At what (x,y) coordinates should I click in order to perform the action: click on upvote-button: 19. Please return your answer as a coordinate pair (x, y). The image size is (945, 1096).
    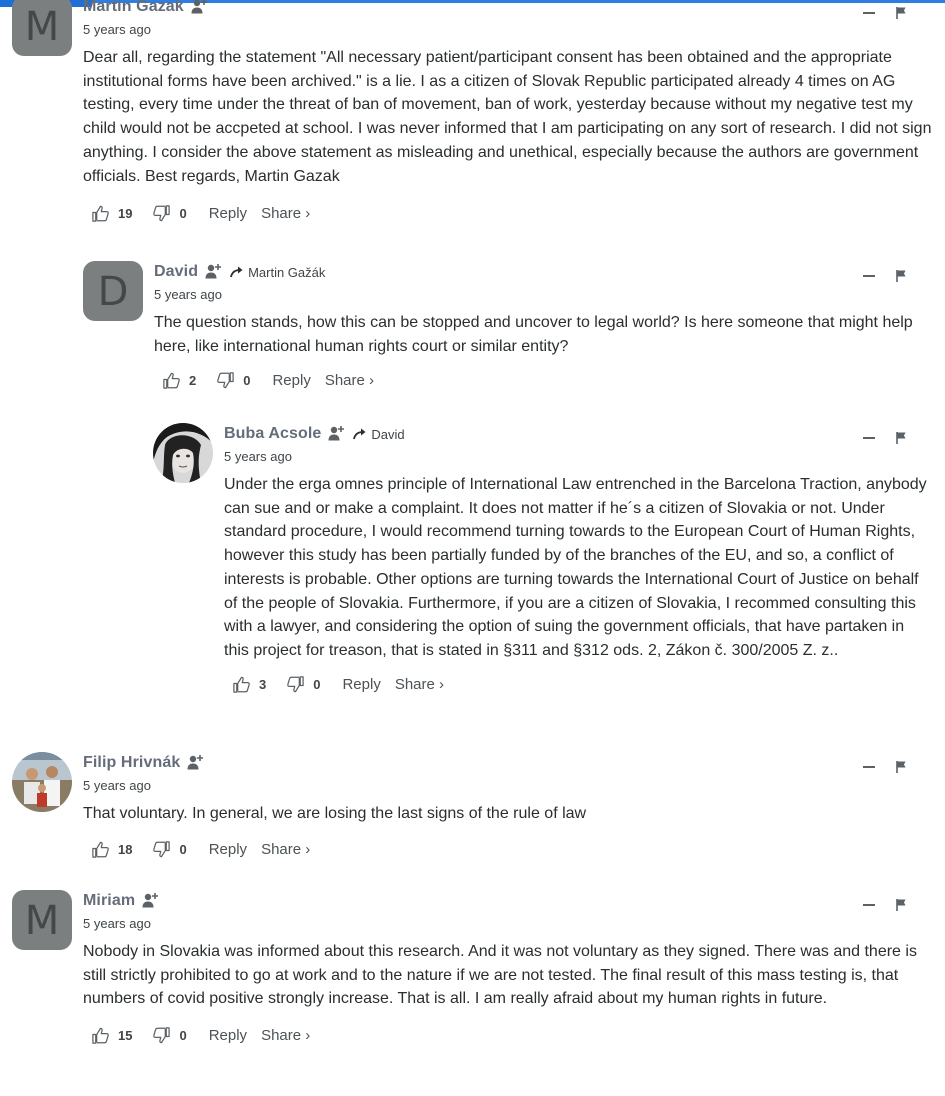
    Looking at the image, I should click on (111, 213).